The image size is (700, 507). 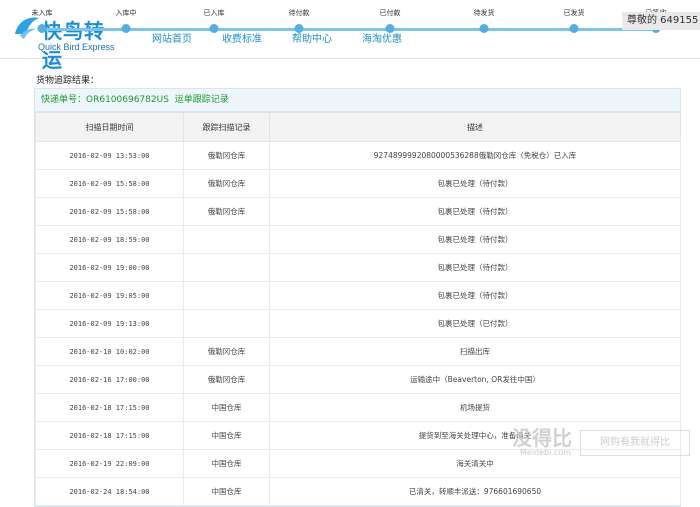 What do you see at coordinates (382, 37) in the screenshot?
I see `nav-deals: 海淘优惠` at bounding box center [382, 37].